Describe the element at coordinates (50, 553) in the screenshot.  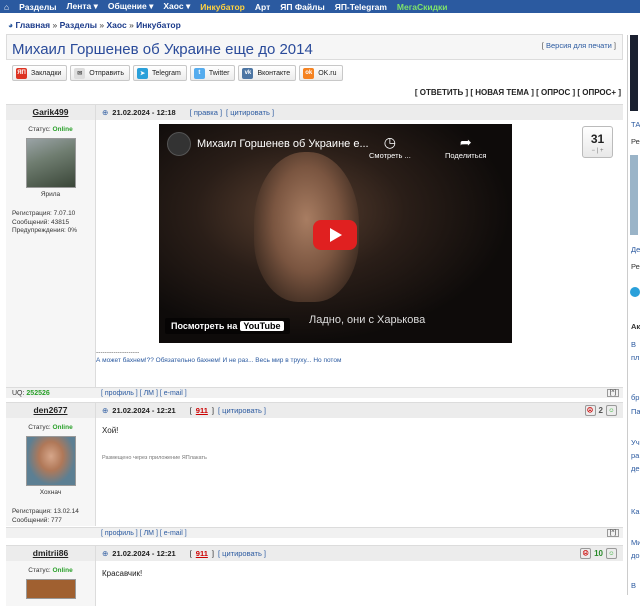
I see `post-author: dmitrii86` at that location.